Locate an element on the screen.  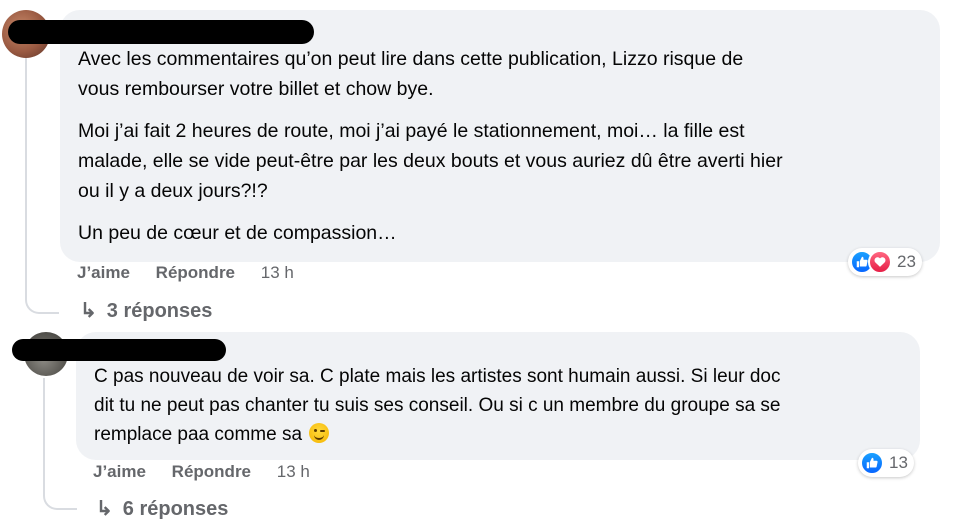
view-replies-link: ↳ 6 réponses is located at coordinates (162, 508).